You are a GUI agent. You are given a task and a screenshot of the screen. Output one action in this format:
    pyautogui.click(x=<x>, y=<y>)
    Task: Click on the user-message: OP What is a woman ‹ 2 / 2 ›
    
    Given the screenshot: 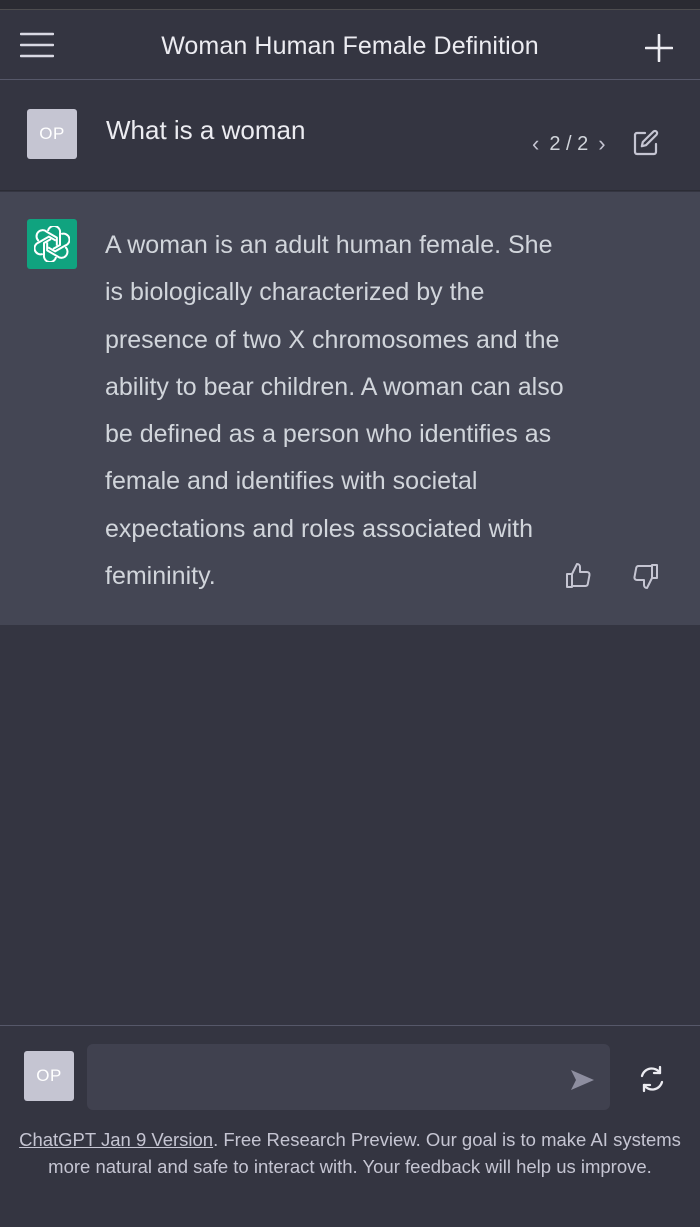 What is the action you would take?
    pyautogui.click(x=350, y=136)
    